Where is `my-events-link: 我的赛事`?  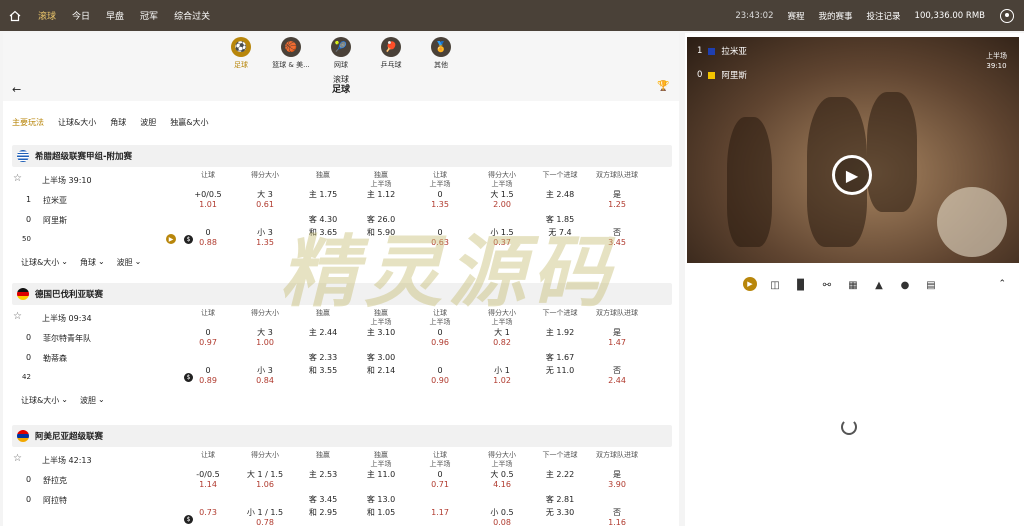
my-events-link: 我的赛事 is located at coordinates (836, 16).